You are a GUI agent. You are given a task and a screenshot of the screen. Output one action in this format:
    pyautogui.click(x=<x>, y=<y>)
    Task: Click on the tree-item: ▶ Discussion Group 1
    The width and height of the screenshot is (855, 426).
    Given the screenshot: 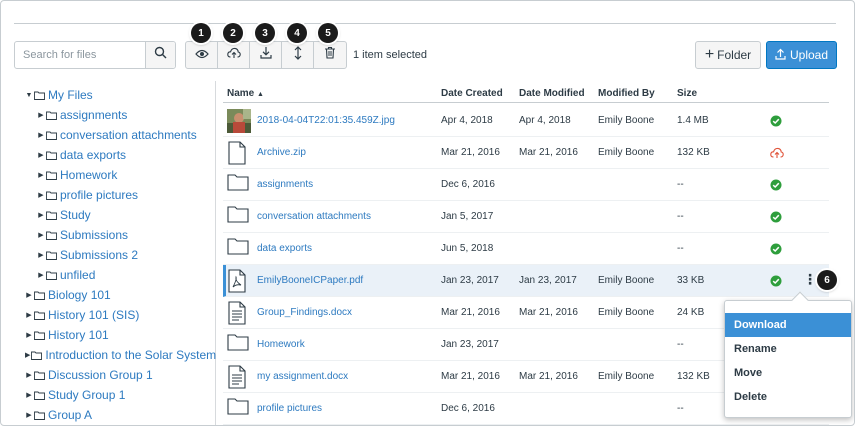 What is the action you would take?
    pyautogui.click(x=108, y=375)
    